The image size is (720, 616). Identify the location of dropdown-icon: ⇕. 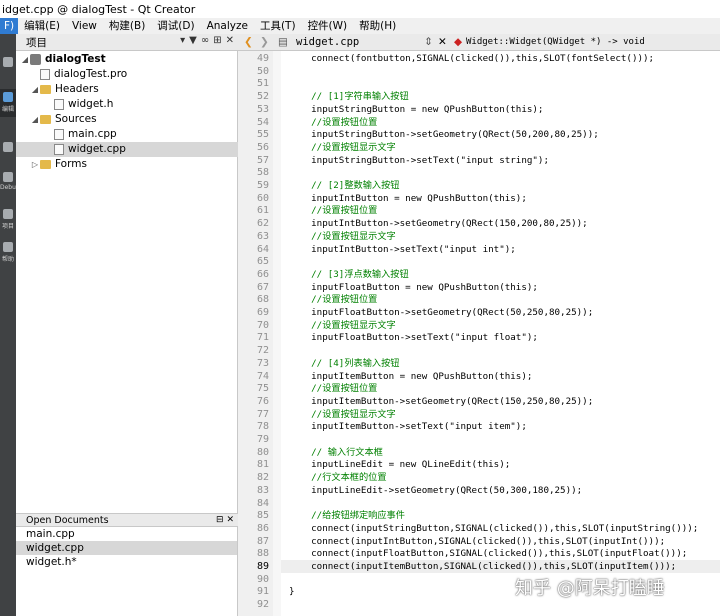
(428, 42).